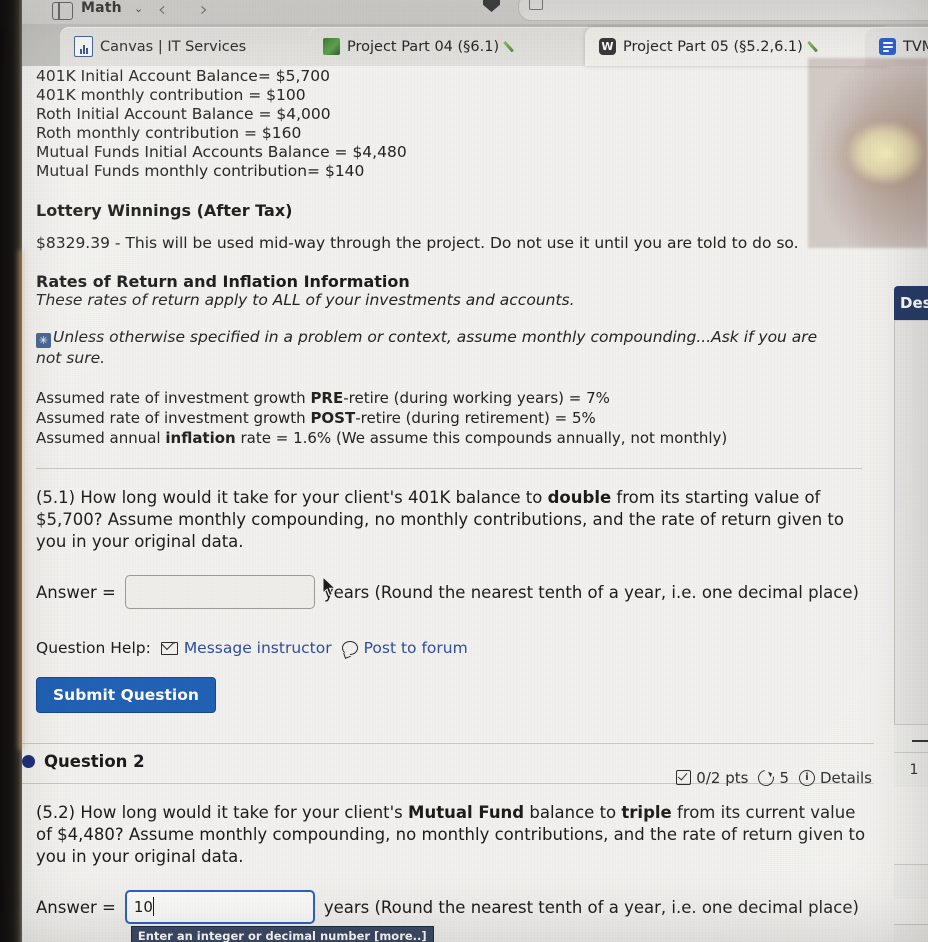  I want to click on browser-toolbar: Math ⌄ ‹ ›, so click(475, 12).